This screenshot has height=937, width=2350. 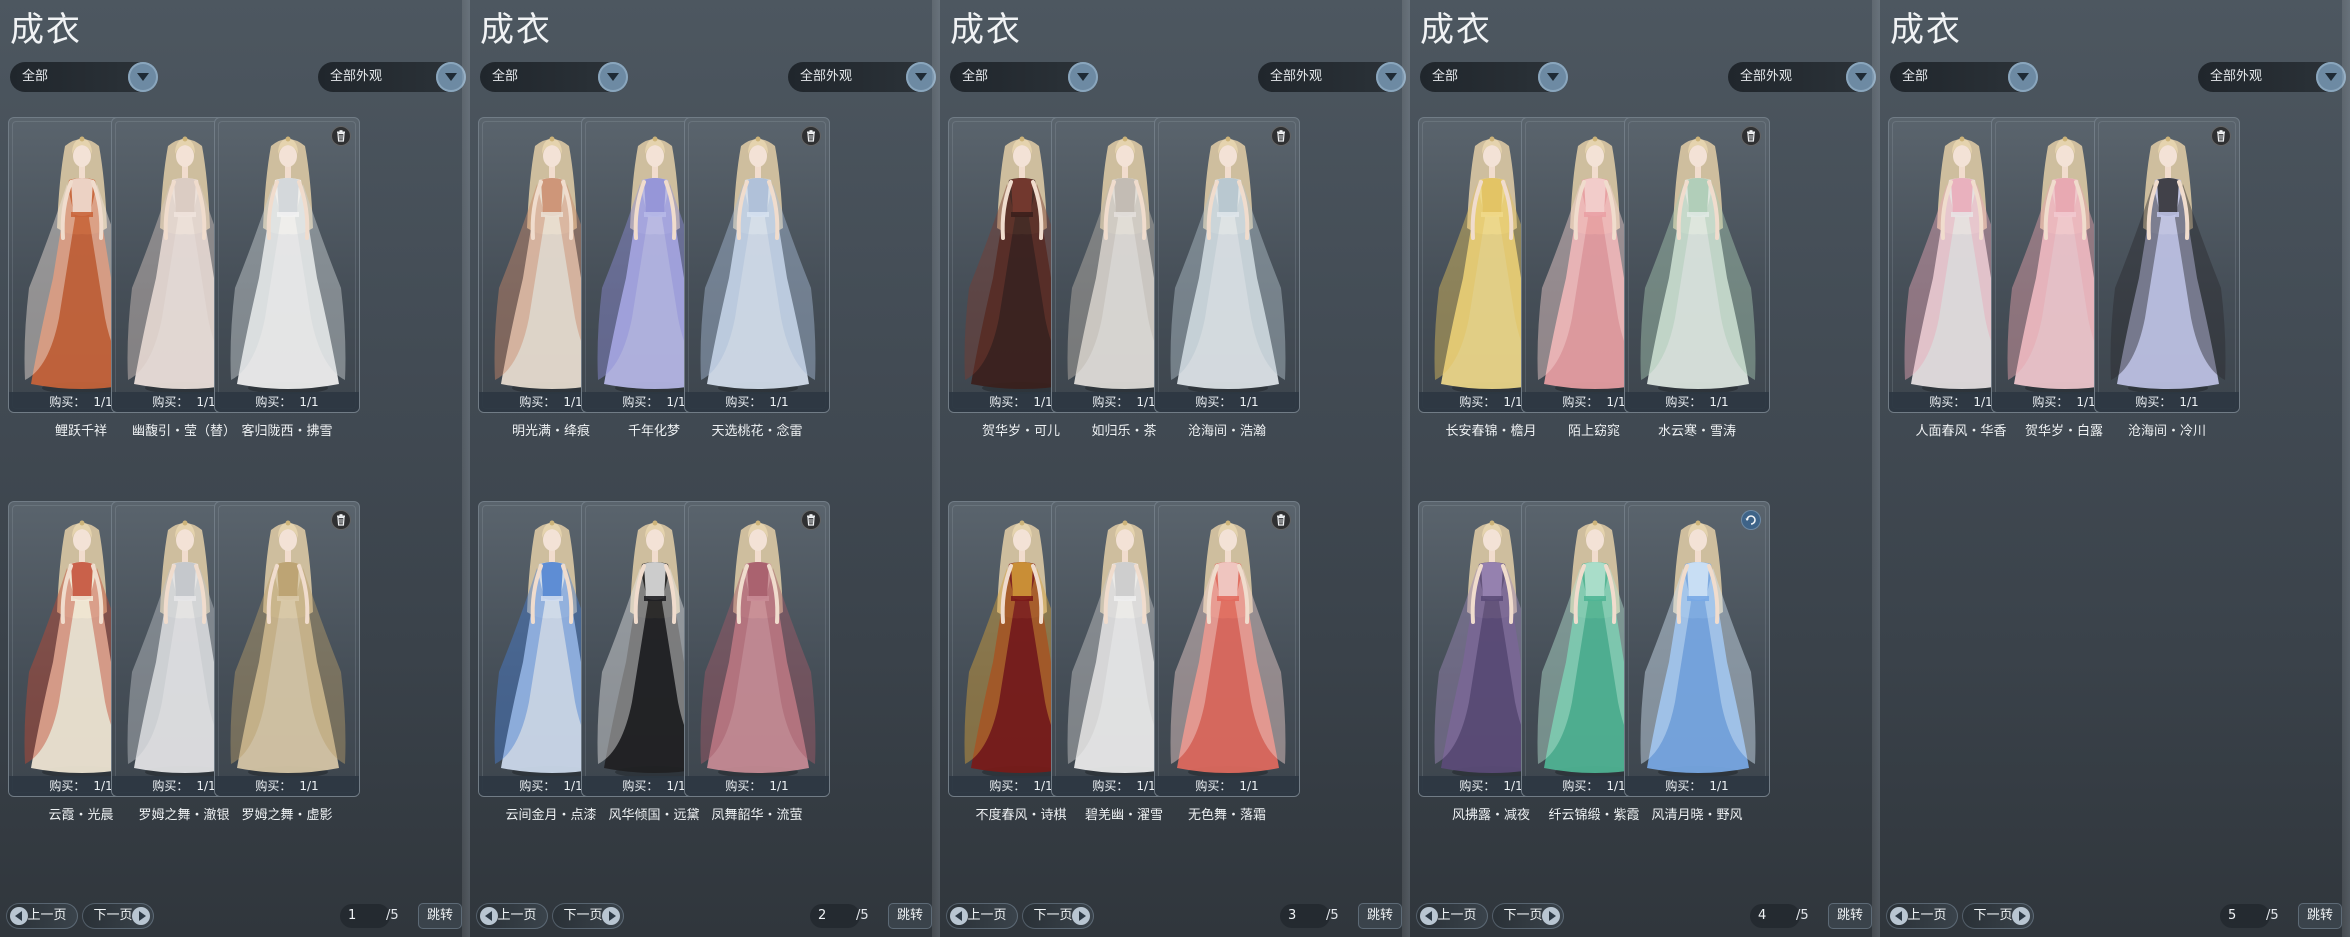 I want to click on refresh-icon, so click(x=1751, y=520).